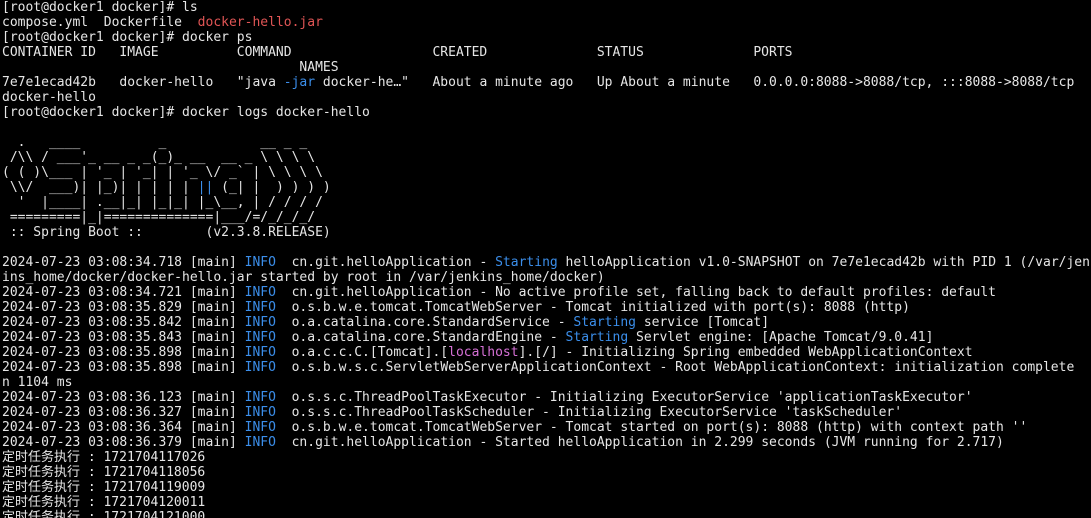 The height and width of the screenshot is (518, 1091). I want to click on terminal-line: 定时任务执行 : 1721704117026, so click(546, 457).